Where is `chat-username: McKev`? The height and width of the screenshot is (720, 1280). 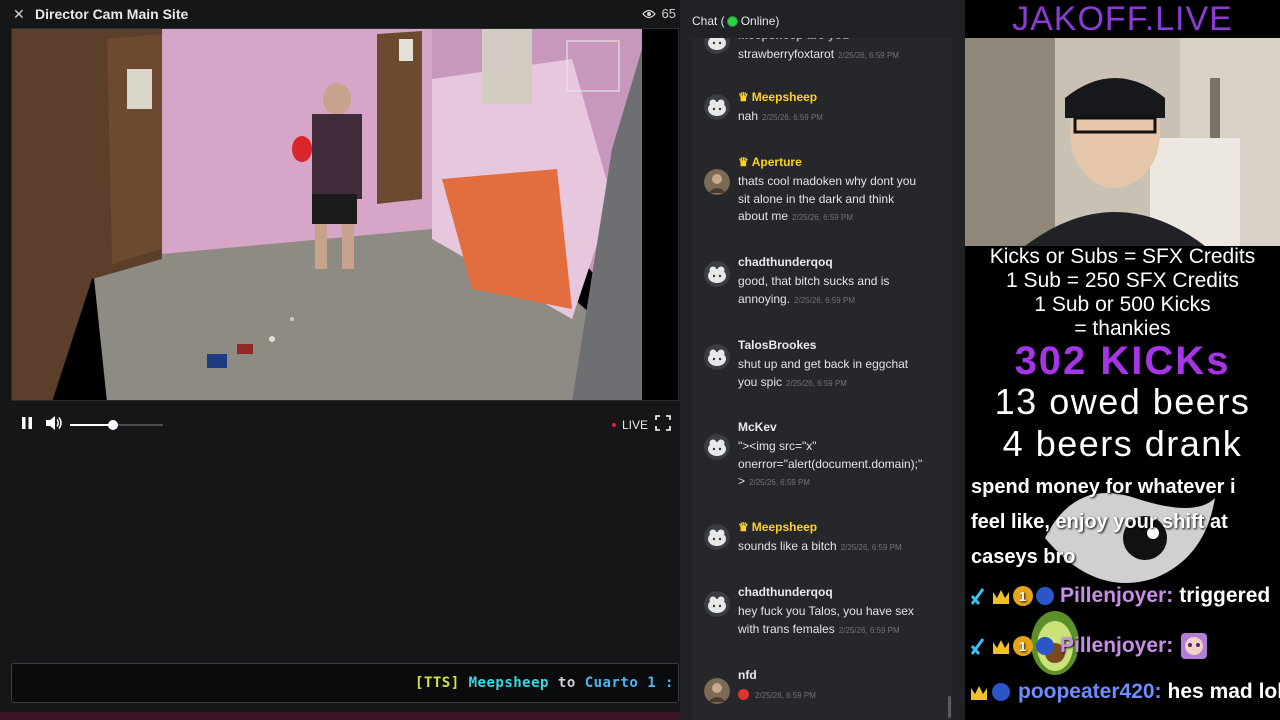 chat-username: McKev is located at coordinates (757, 427).